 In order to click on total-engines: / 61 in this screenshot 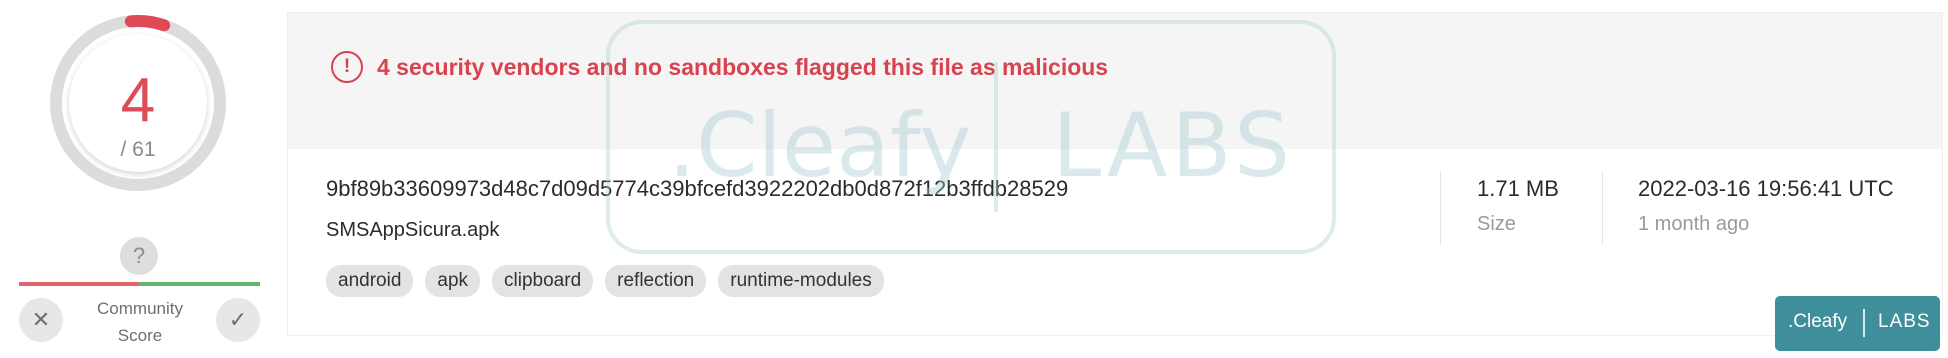, I will do `click(138, 149)`.